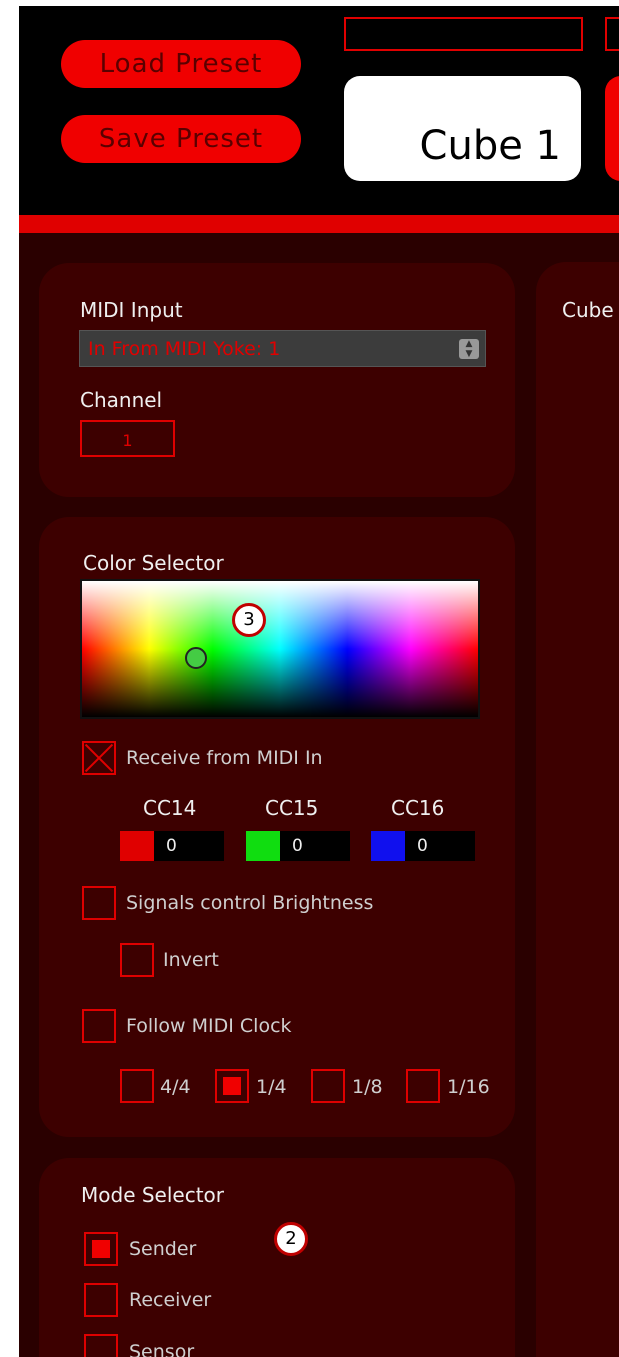 The image size is (619, 1357). I want to click on mode-receiver-label: Receiver, so click(170, 1300).